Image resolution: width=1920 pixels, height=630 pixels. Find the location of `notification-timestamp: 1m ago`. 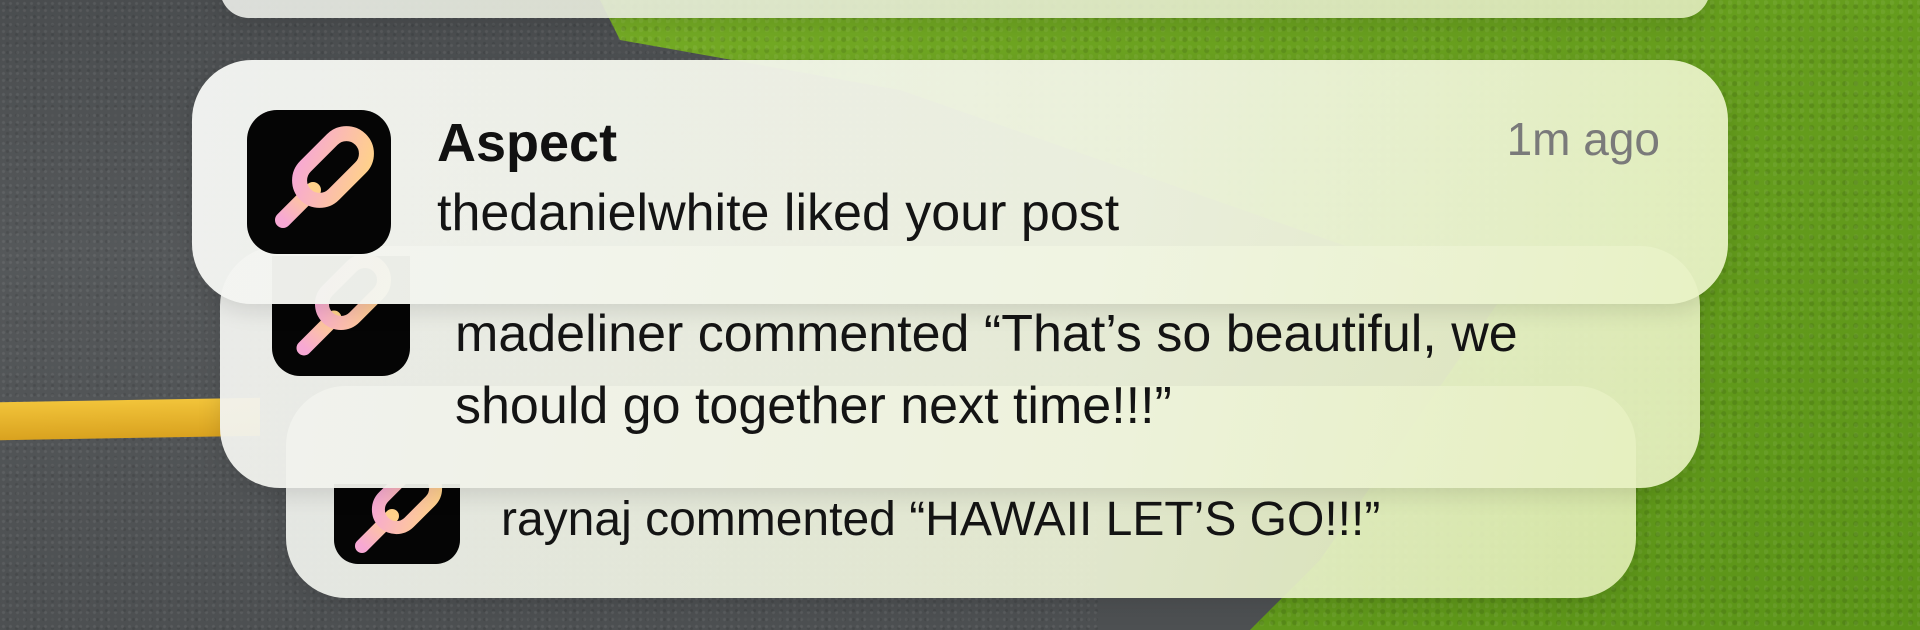

notification-timestamp: 1m ago is located at coordinates (1583, 139).